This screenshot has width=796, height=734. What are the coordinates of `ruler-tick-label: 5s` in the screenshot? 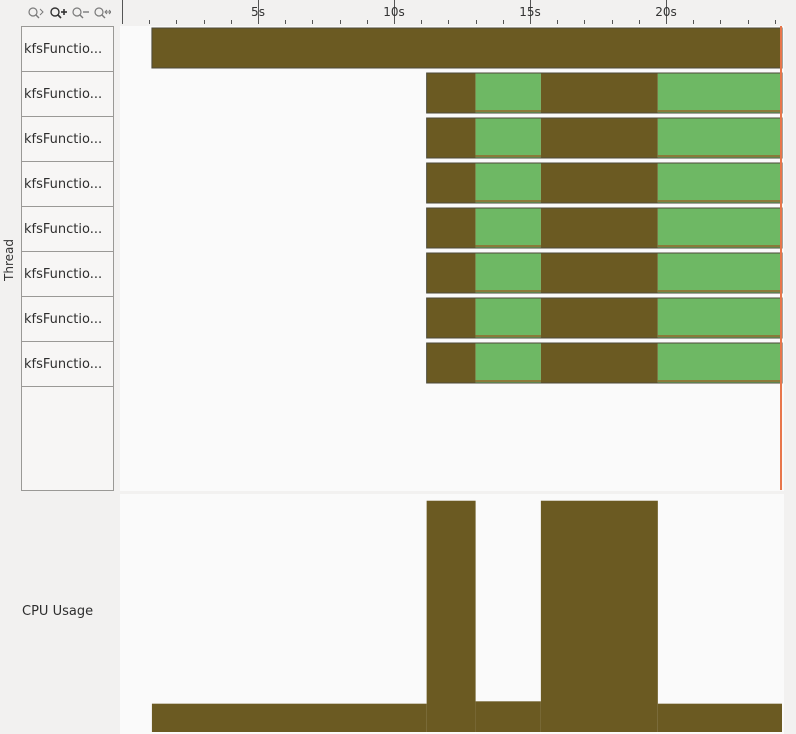 It's located at (258, 12).